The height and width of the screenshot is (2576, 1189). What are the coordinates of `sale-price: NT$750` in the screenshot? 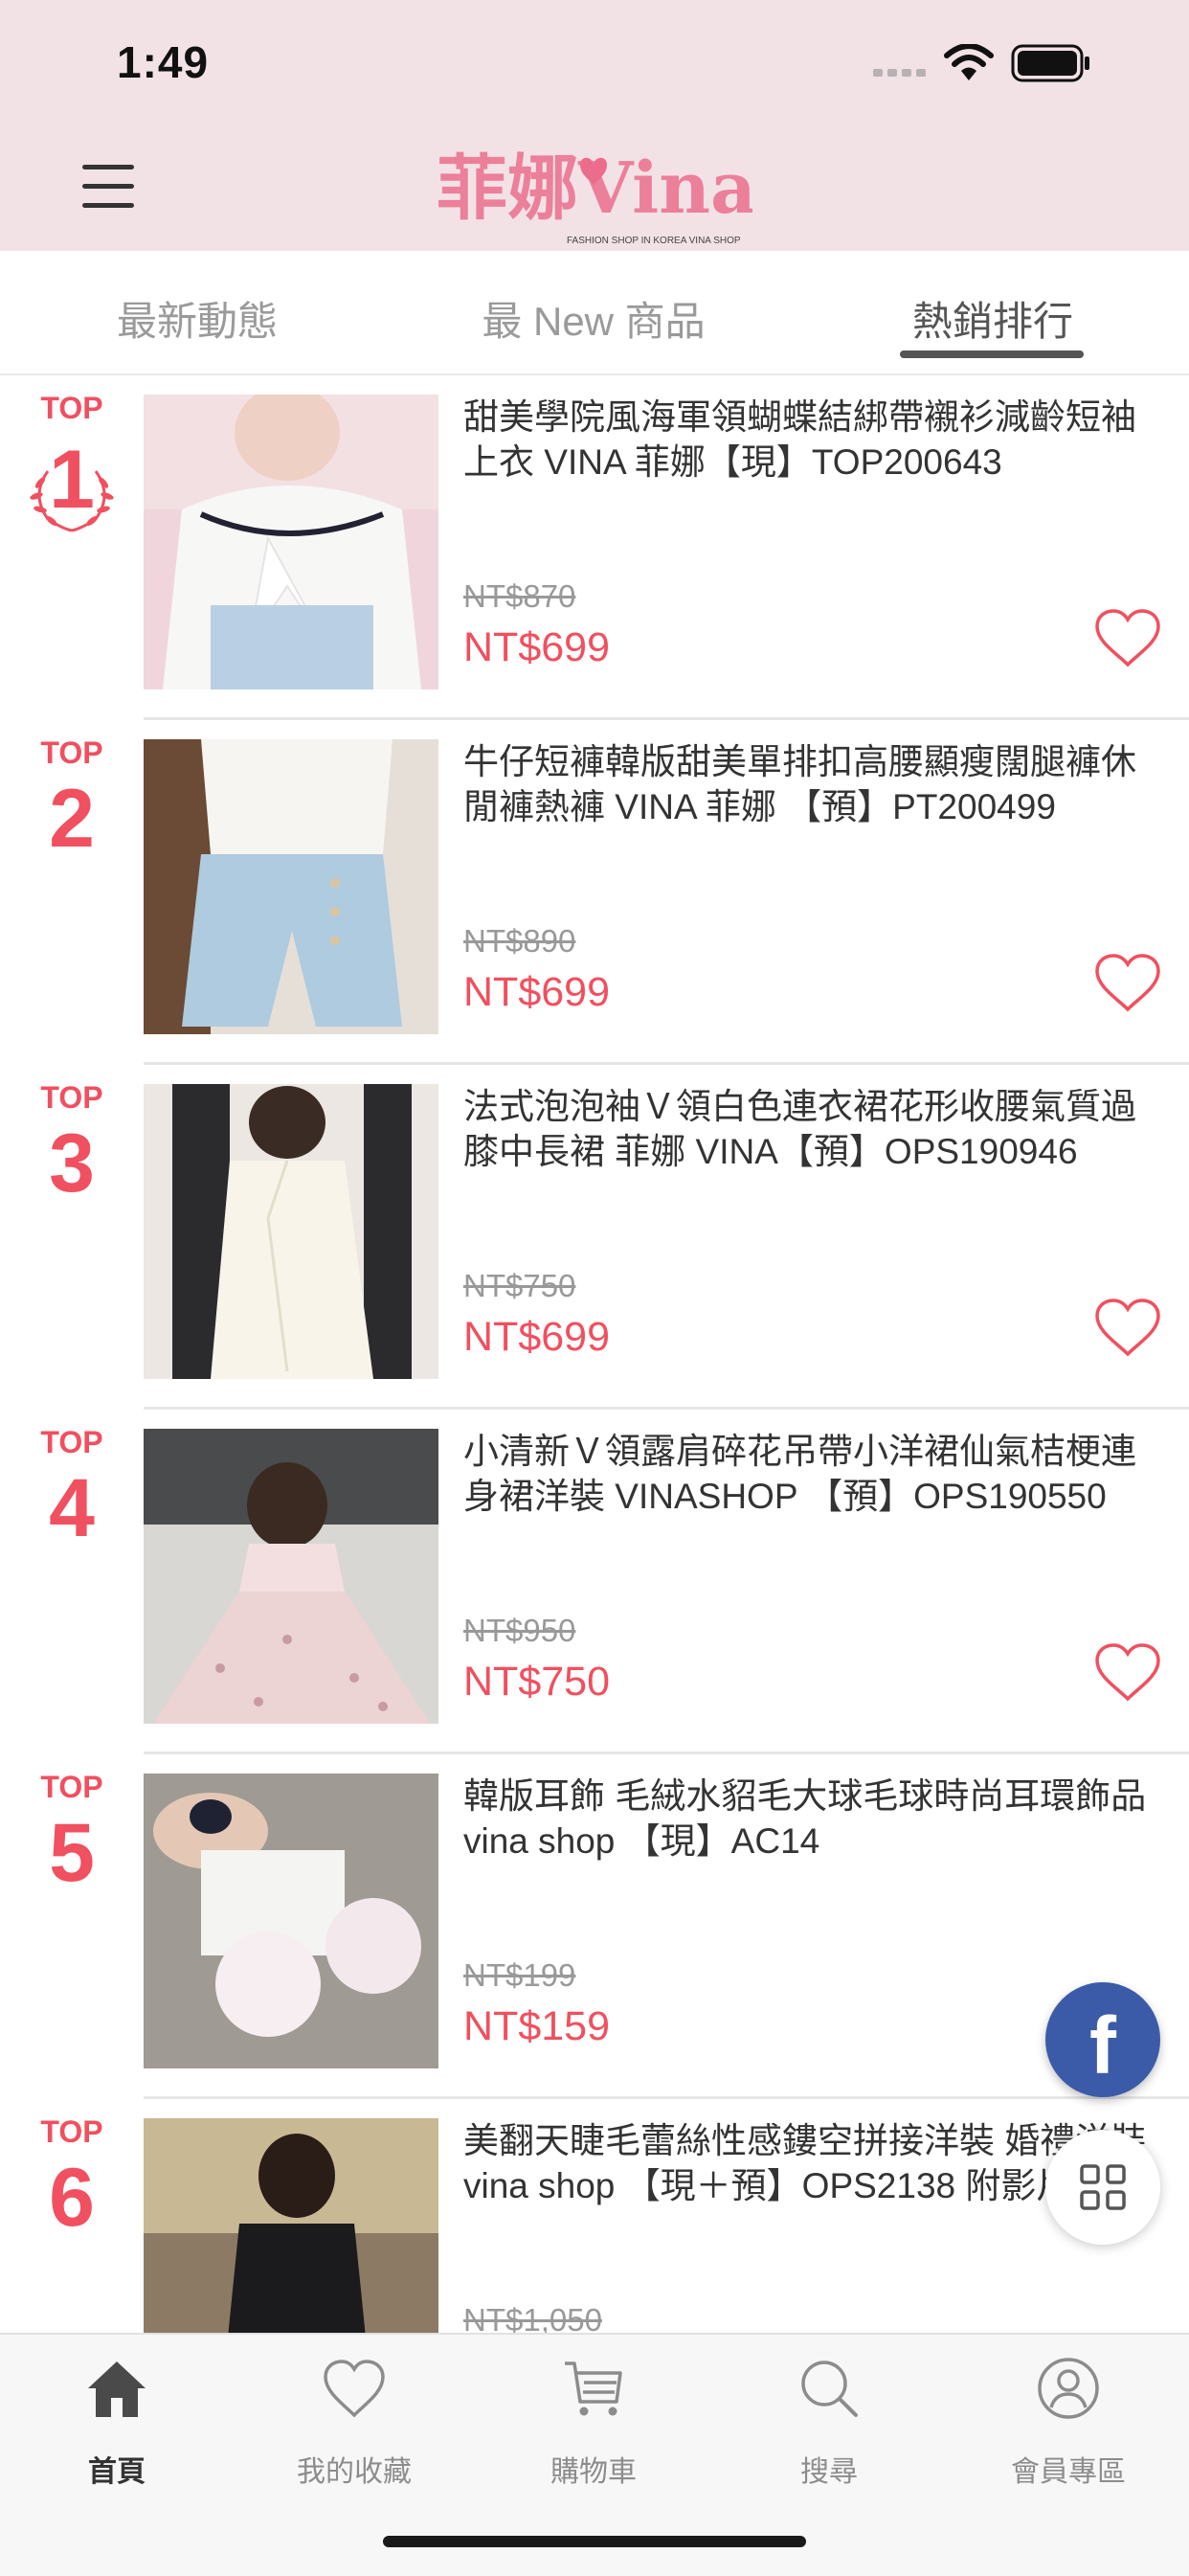 It's located at (536, 1682).